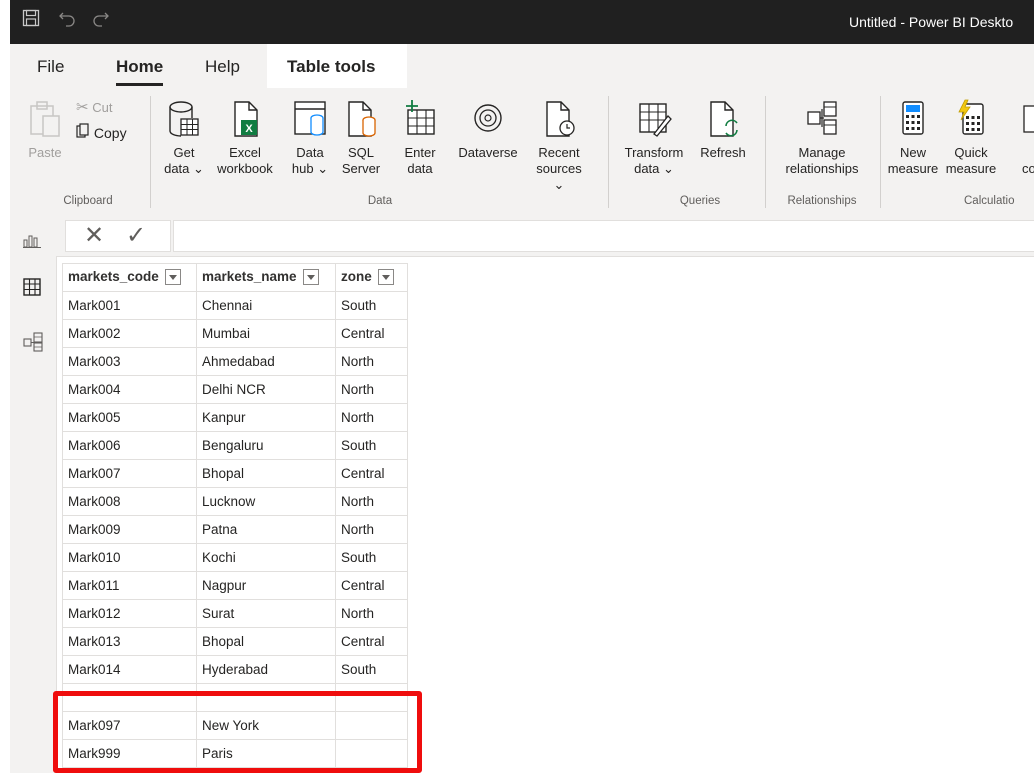  I want to click on group-label-relationships: Relationships, so click(822, 201).